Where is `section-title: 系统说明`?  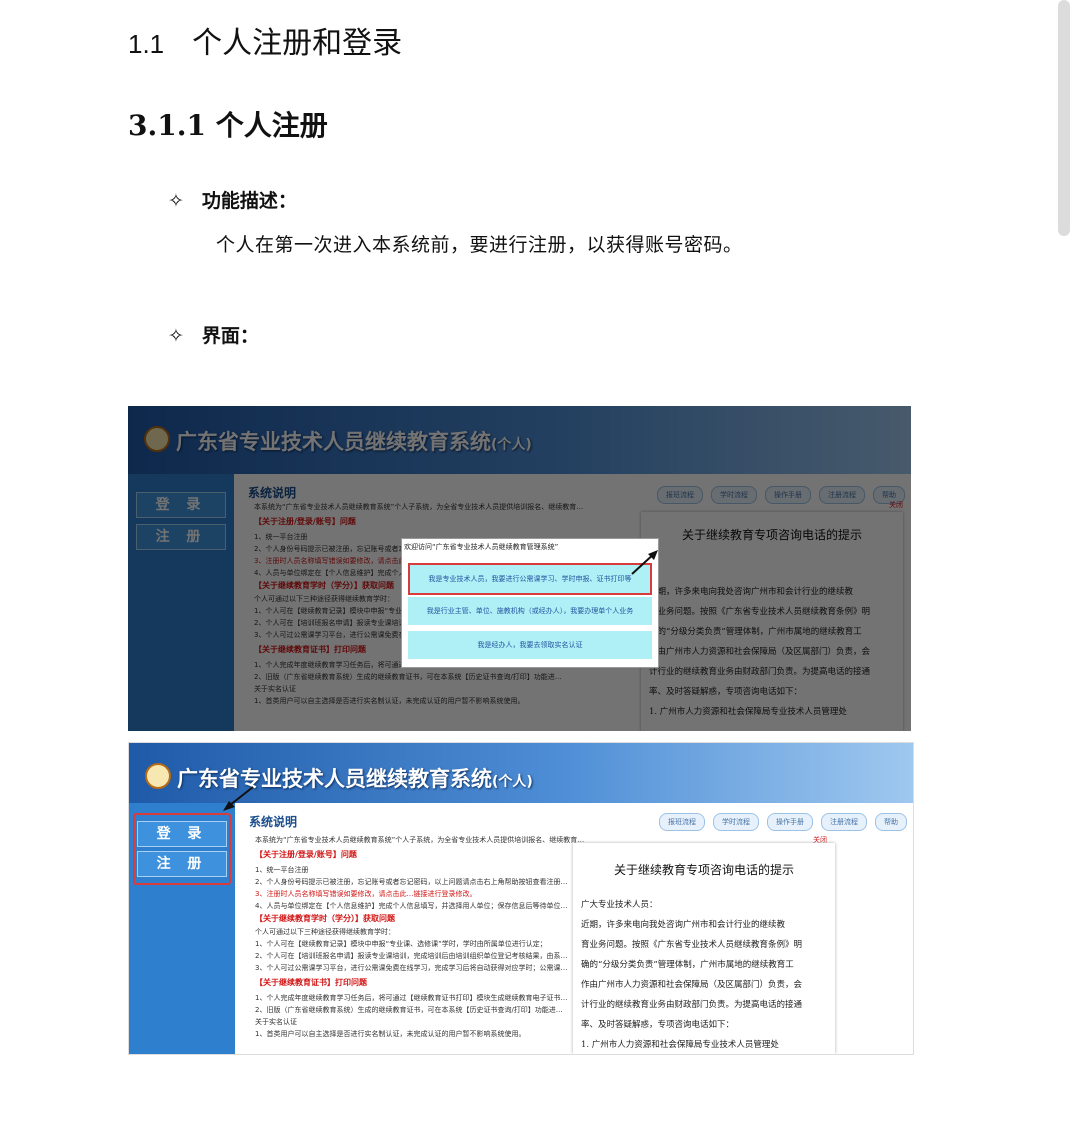
section-title: 系统说明 is located at coordinates (273, 822).